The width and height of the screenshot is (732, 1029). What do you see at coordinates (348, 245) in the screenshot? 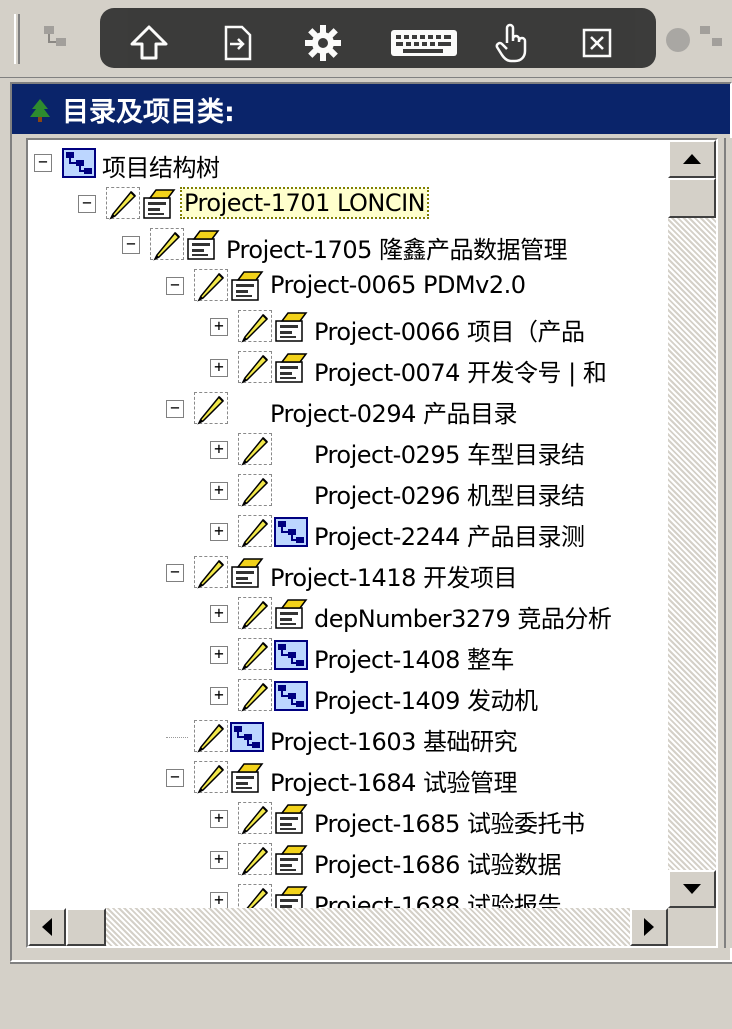
I see `tree-node: − Project-1705 隆鑫产品数据管理` at bounding box center [348, 245].